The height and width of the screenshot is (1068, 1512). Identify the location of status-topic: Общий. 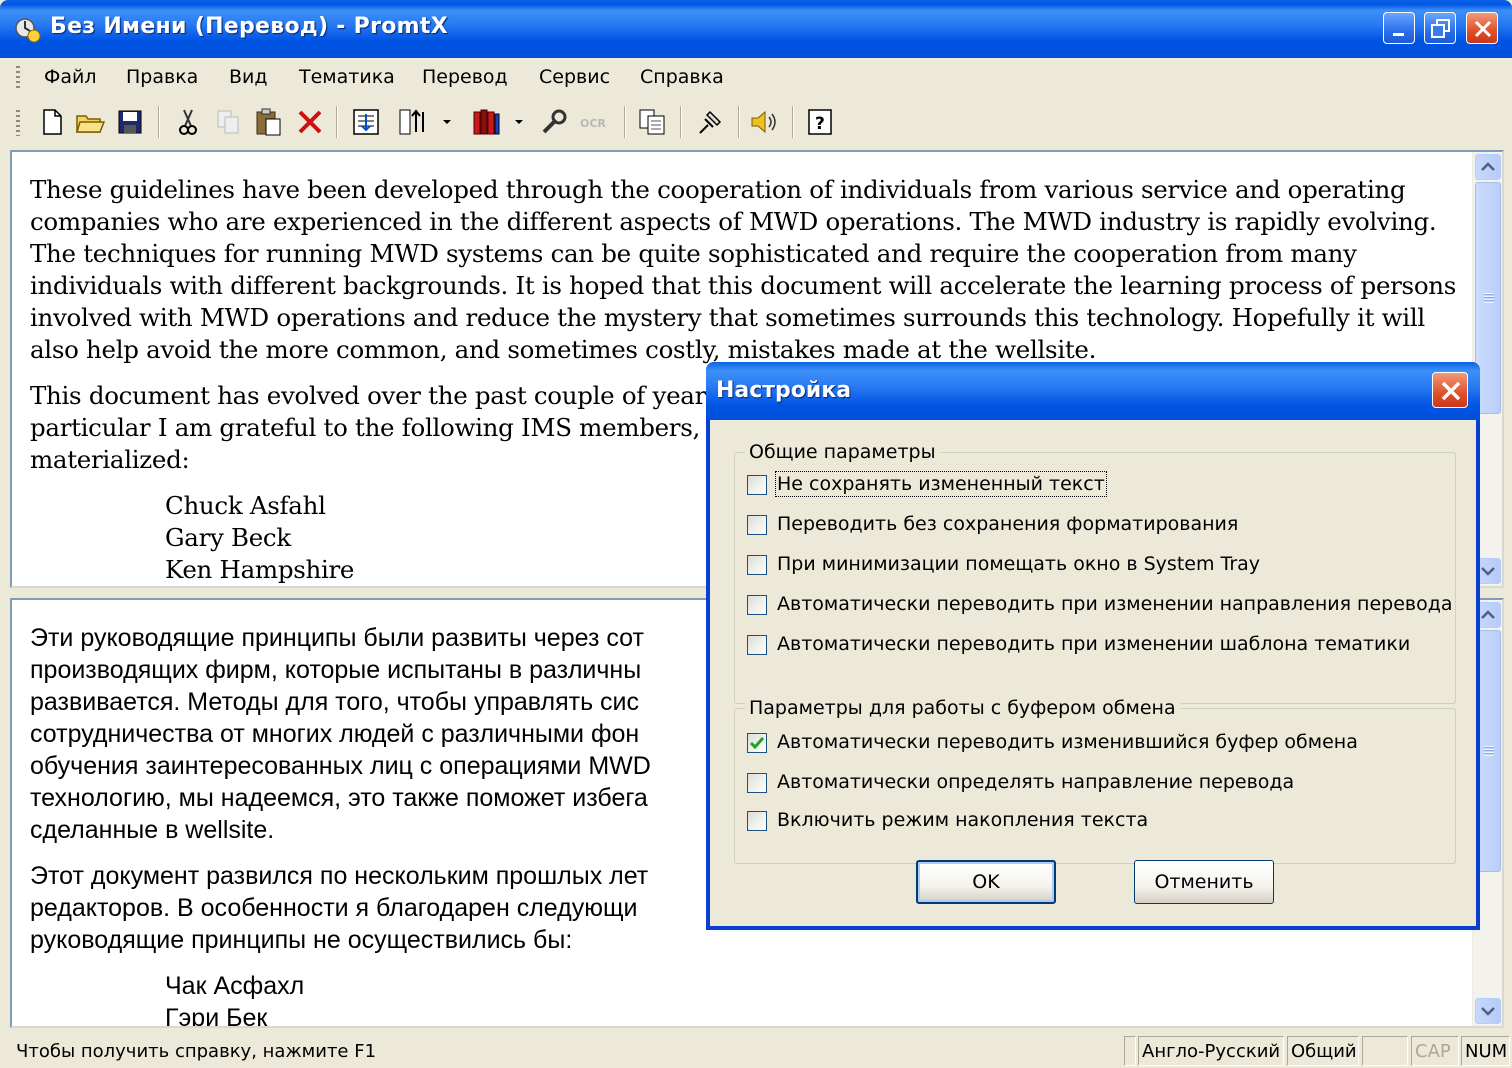
(1323, 1051).